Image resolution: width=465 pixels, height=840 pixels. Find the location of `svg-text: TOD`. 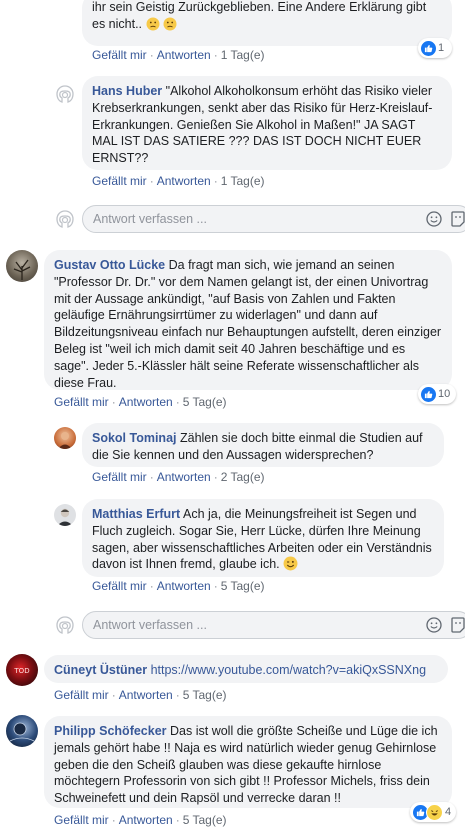

svg-text: TOD is located at coordinates (21, 671).